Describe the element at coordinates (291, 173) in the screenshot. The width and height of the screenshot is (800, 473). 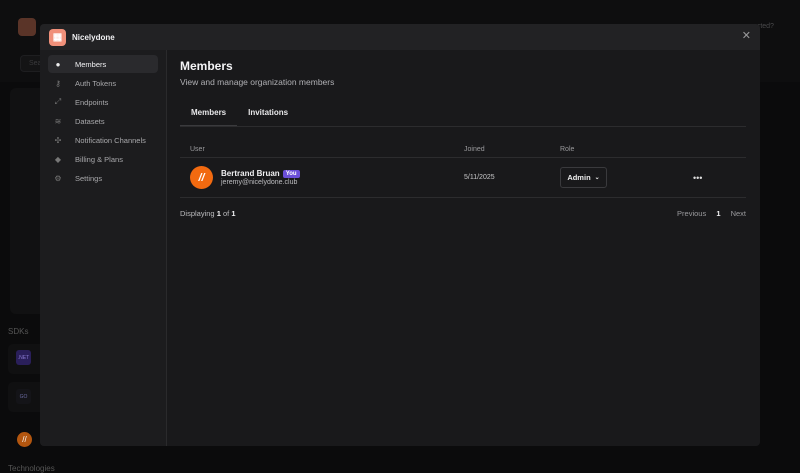
I see `you-badge: You` at that location.